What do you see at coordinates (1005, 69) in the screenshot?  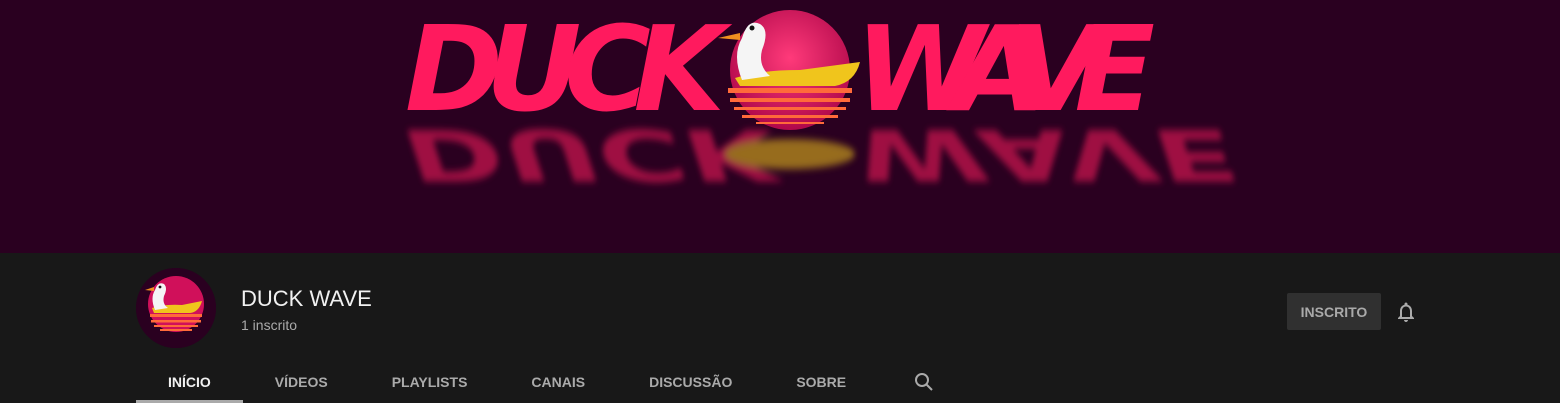 I see `banner-title-right: WAVE` at bounding box center [1005, 69].